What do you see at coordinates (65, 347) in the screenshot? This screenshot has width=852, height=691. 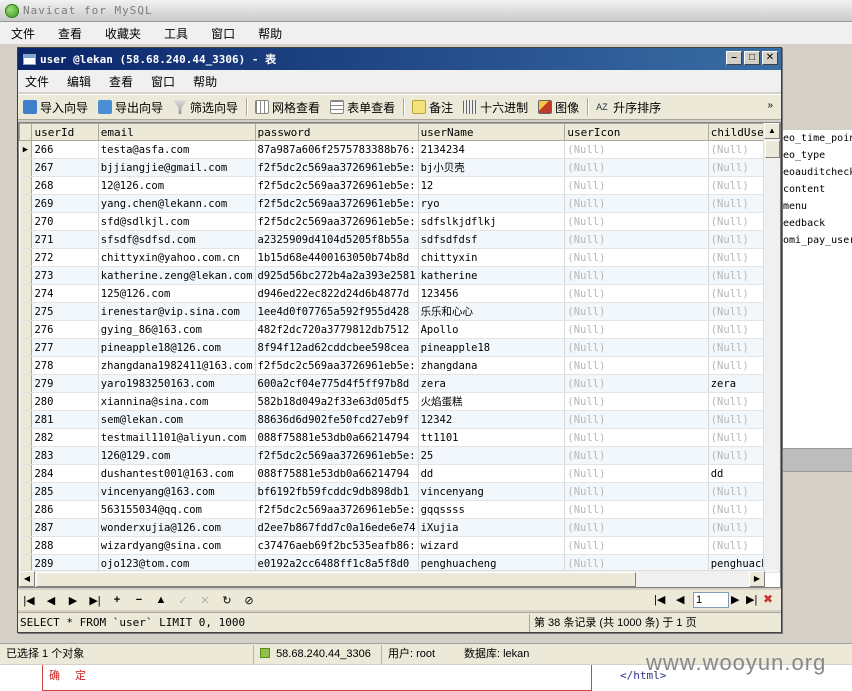 I see `cell-userid: 277` at bounding box center [65, 347].